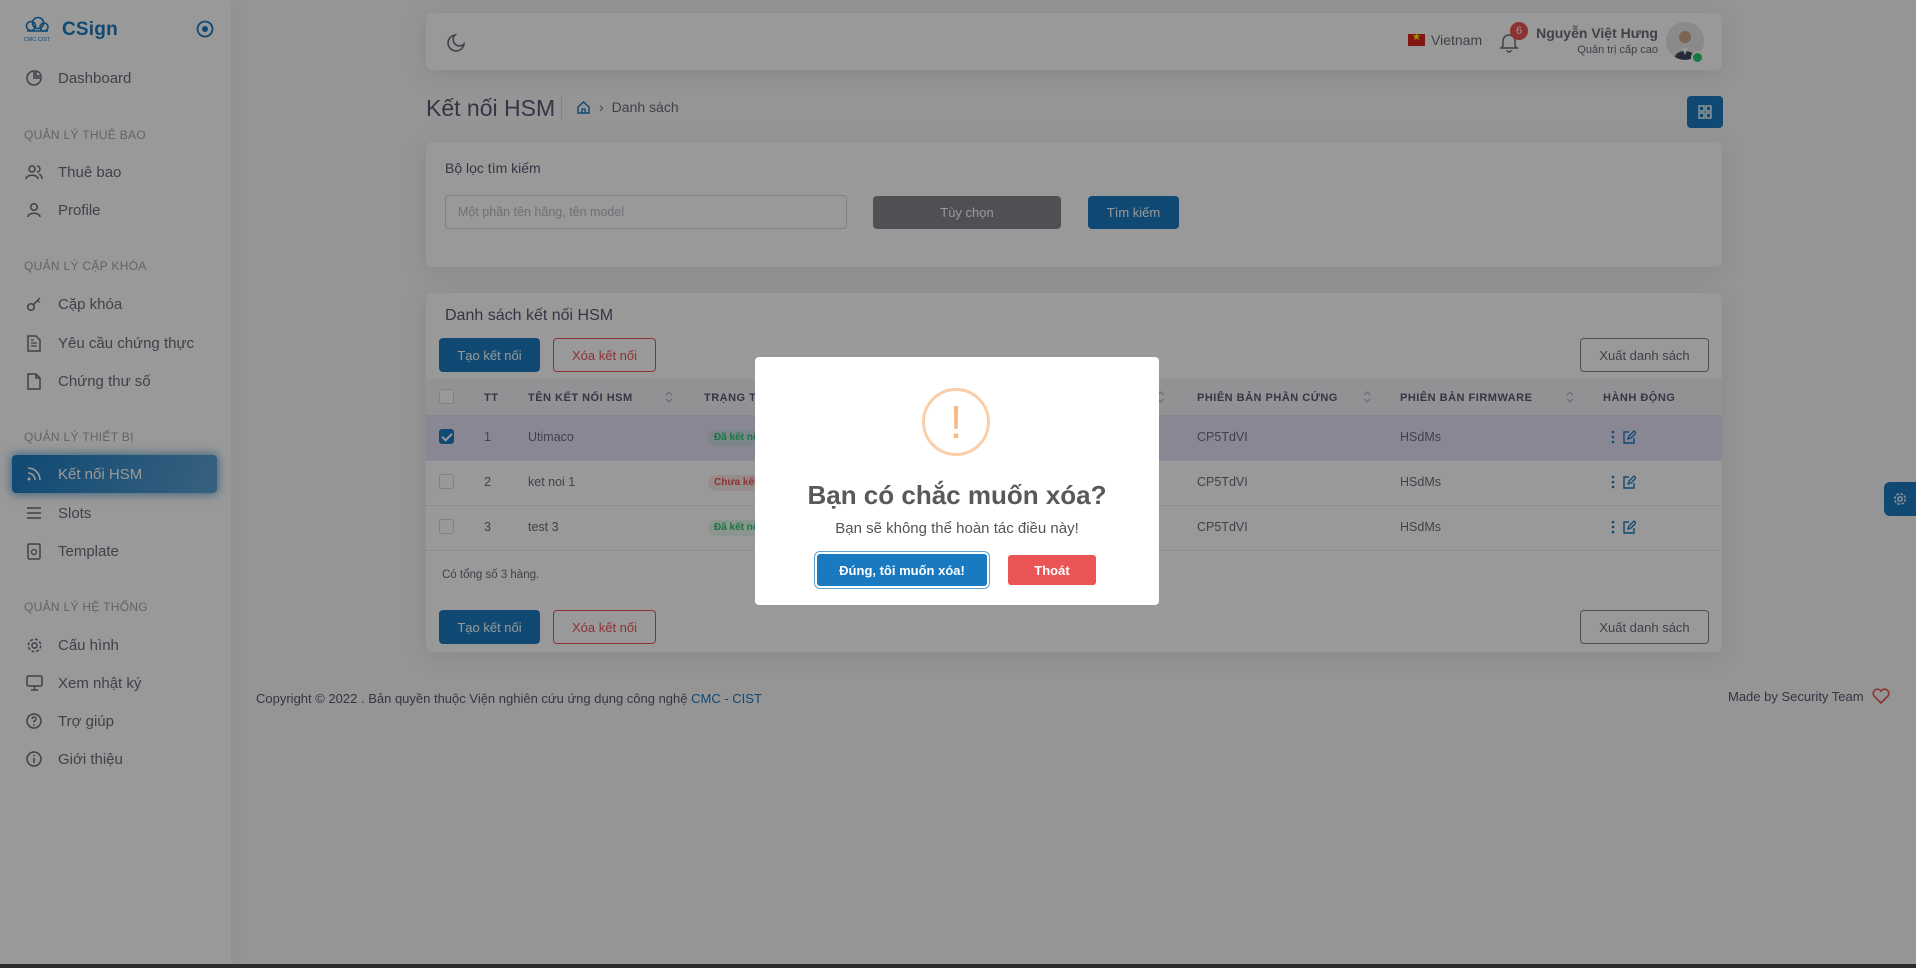 This screenshot has width=1916, height=968. I want to click on cancel-button: Thoát, so click(1052, 570).